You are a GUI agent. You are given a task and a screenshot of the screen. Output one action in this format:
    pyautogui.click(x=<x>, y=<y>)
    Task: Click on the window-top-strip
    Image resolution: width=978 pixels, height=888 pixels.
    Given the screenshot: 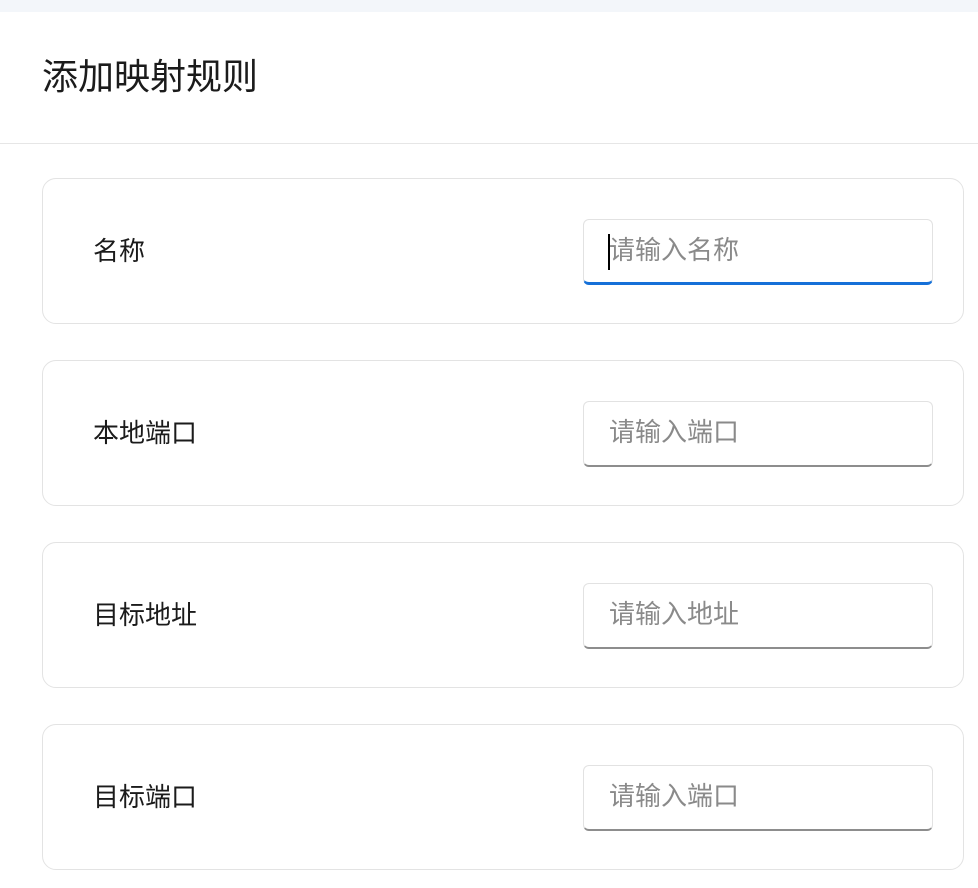 What is the action you would take?
    pyautogui.click(x=489, y=6)
    